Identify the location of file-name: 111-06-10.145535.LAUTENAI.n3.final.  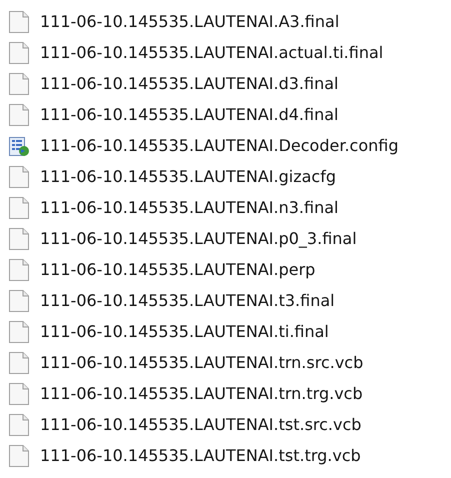
(189, 208).